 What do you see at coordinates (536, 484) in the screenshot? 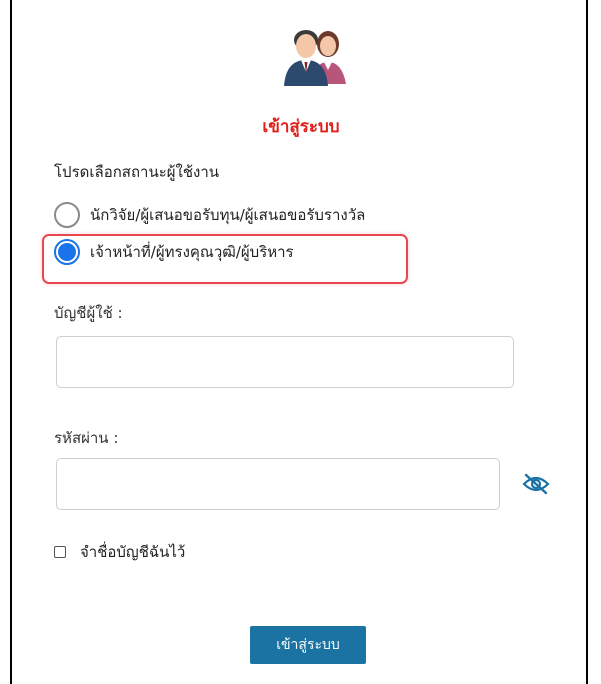
I see `eye-slash-icon` at bounding box center [536, 484].